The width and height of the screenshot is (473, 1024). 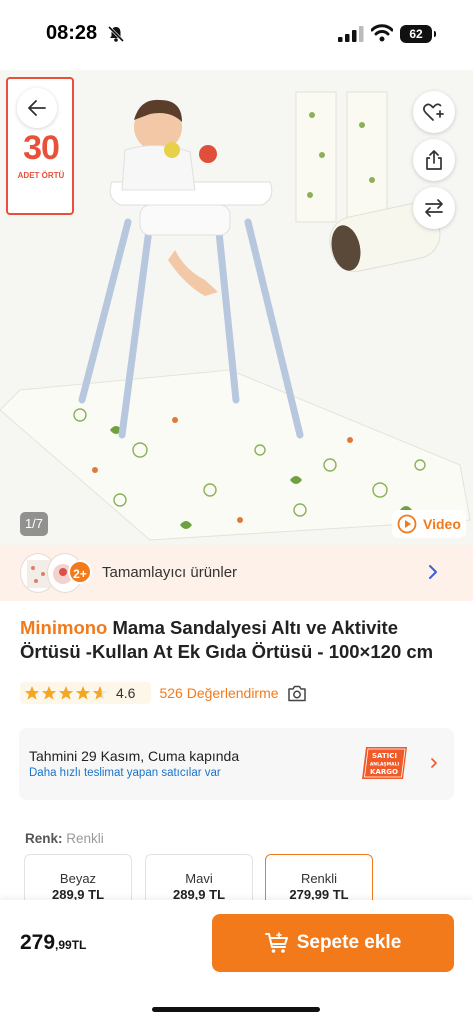 I want to click on add-to-cart-button: Sepete ekle, so click(x=333, y=943).